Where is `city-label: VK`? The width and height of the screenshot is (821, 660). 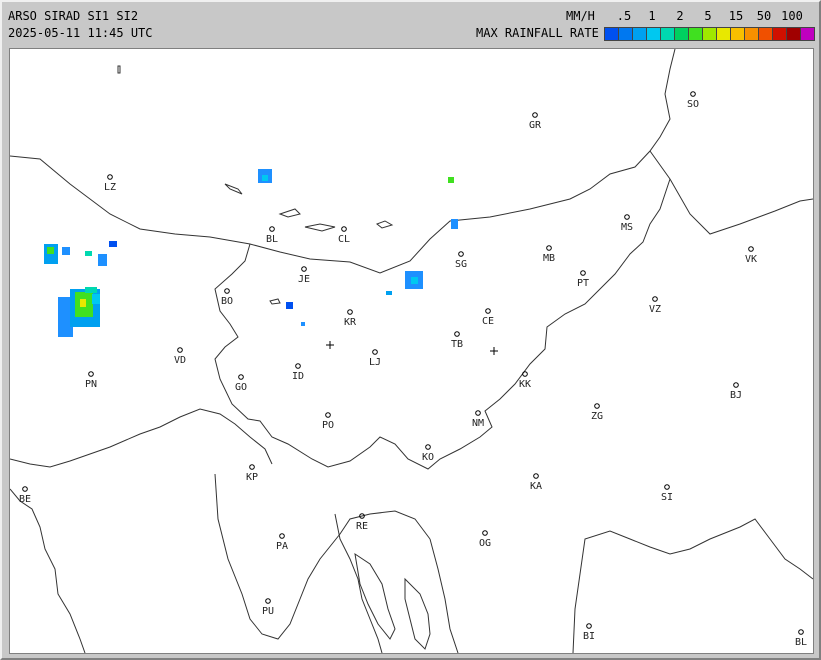
city-label: VK is located at coordinates (751, 259).